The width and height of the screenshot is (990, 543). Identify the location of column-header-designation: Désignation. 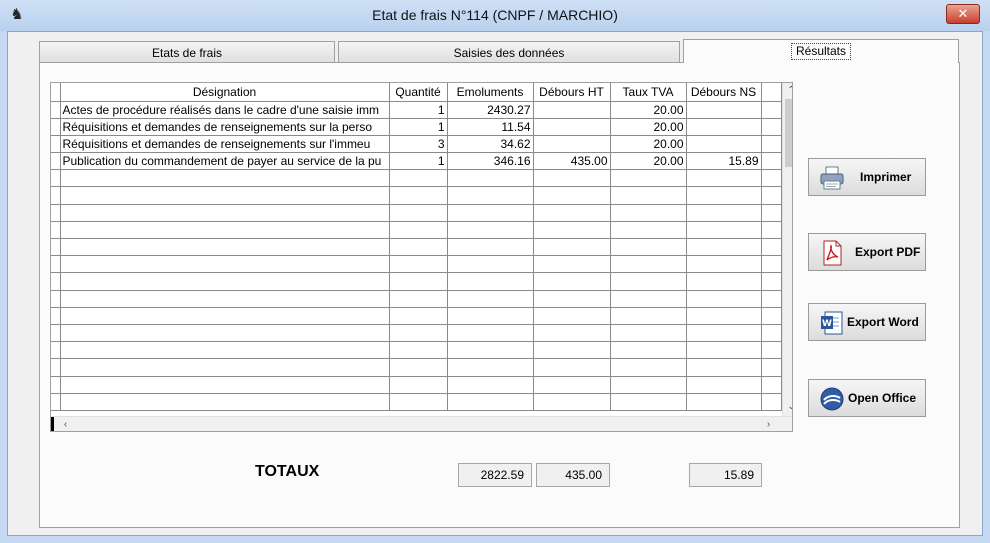
(225, 92).